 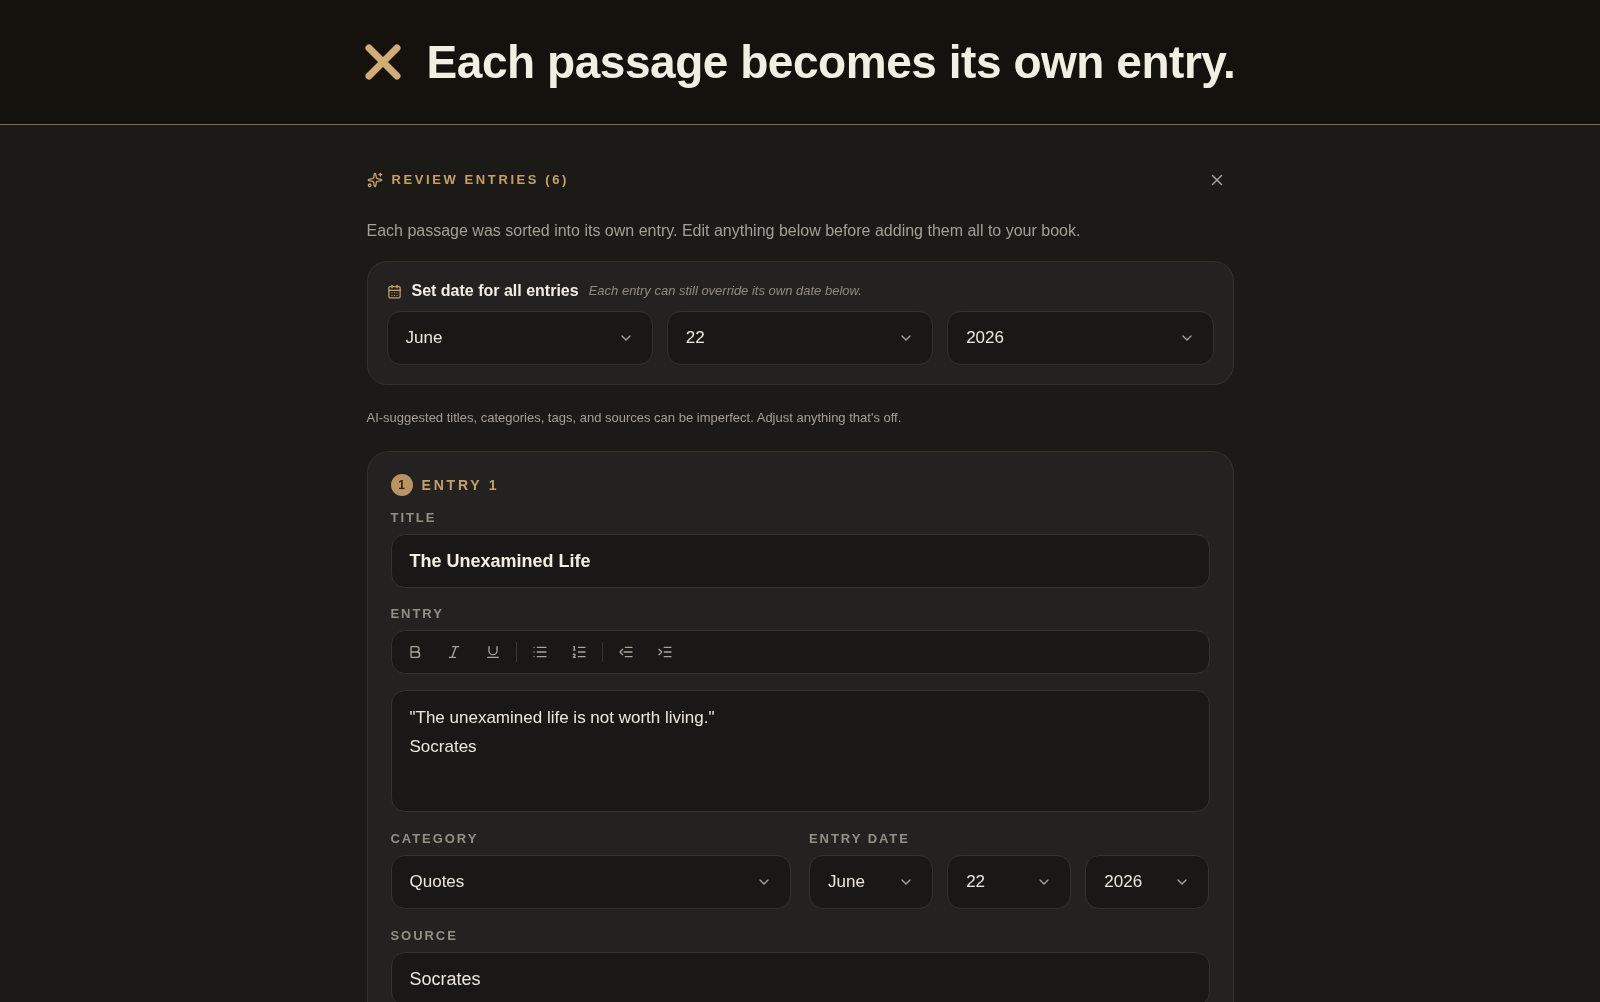 What do you see at coordinates (831, 62) in the screenshot?
I see `page-title: Each passage becomes its own entry.` at bounding box center [831, 62].